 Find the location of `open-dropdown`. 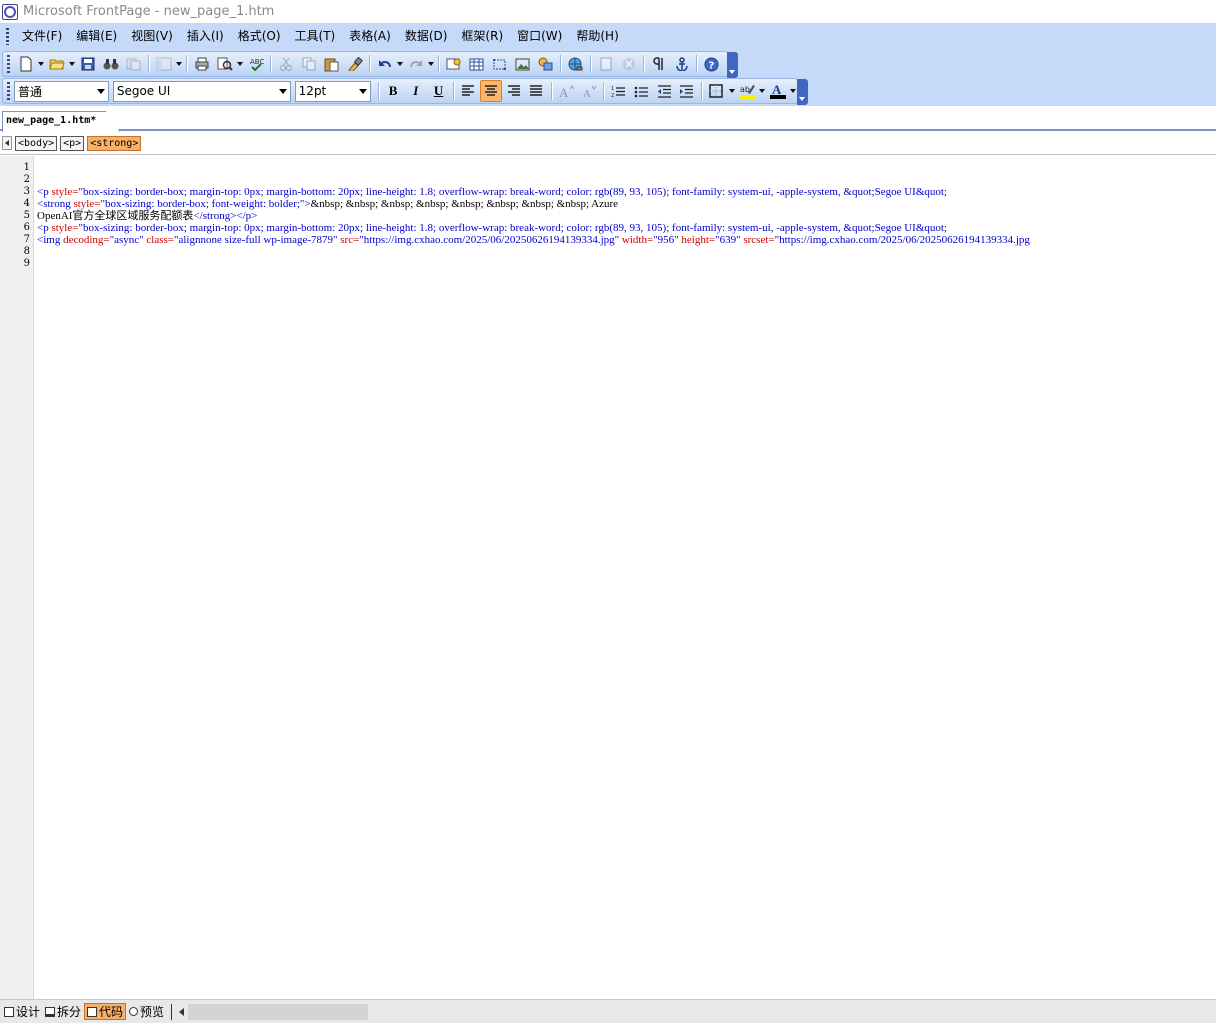

open-dropdown is located at coordinates (72, 64).